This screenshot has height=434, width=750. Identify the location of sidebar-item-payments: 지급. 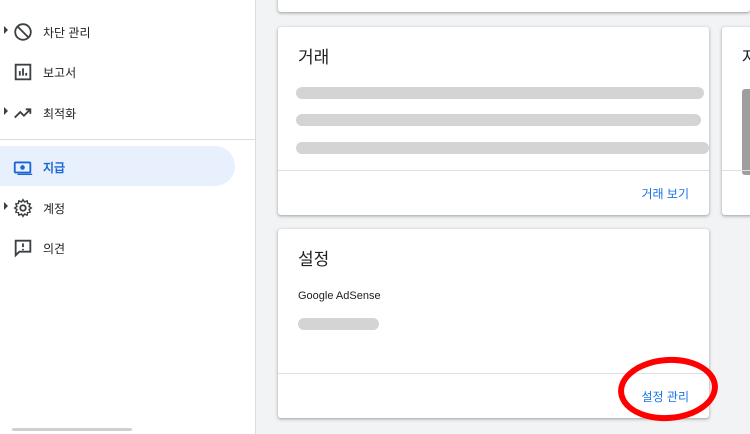
(117, 166).